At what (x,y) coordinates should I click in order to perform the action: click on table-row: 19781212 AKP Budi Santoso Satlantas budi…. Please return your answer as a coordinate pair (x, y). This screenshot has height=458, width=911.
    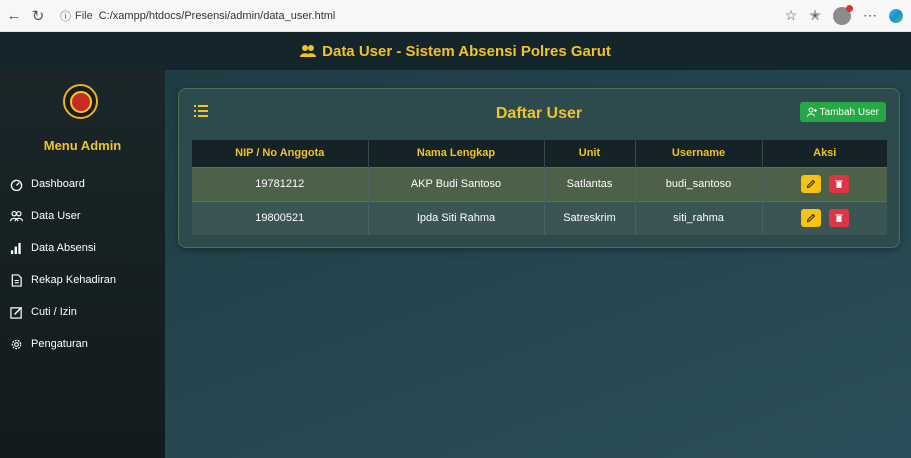
    Looking at the image, I should click on (539, 183).